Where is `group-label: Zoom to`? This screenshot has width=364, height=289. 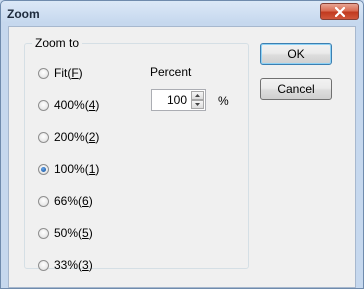 group-label: Zoom to is located at coordinates (57, 43).